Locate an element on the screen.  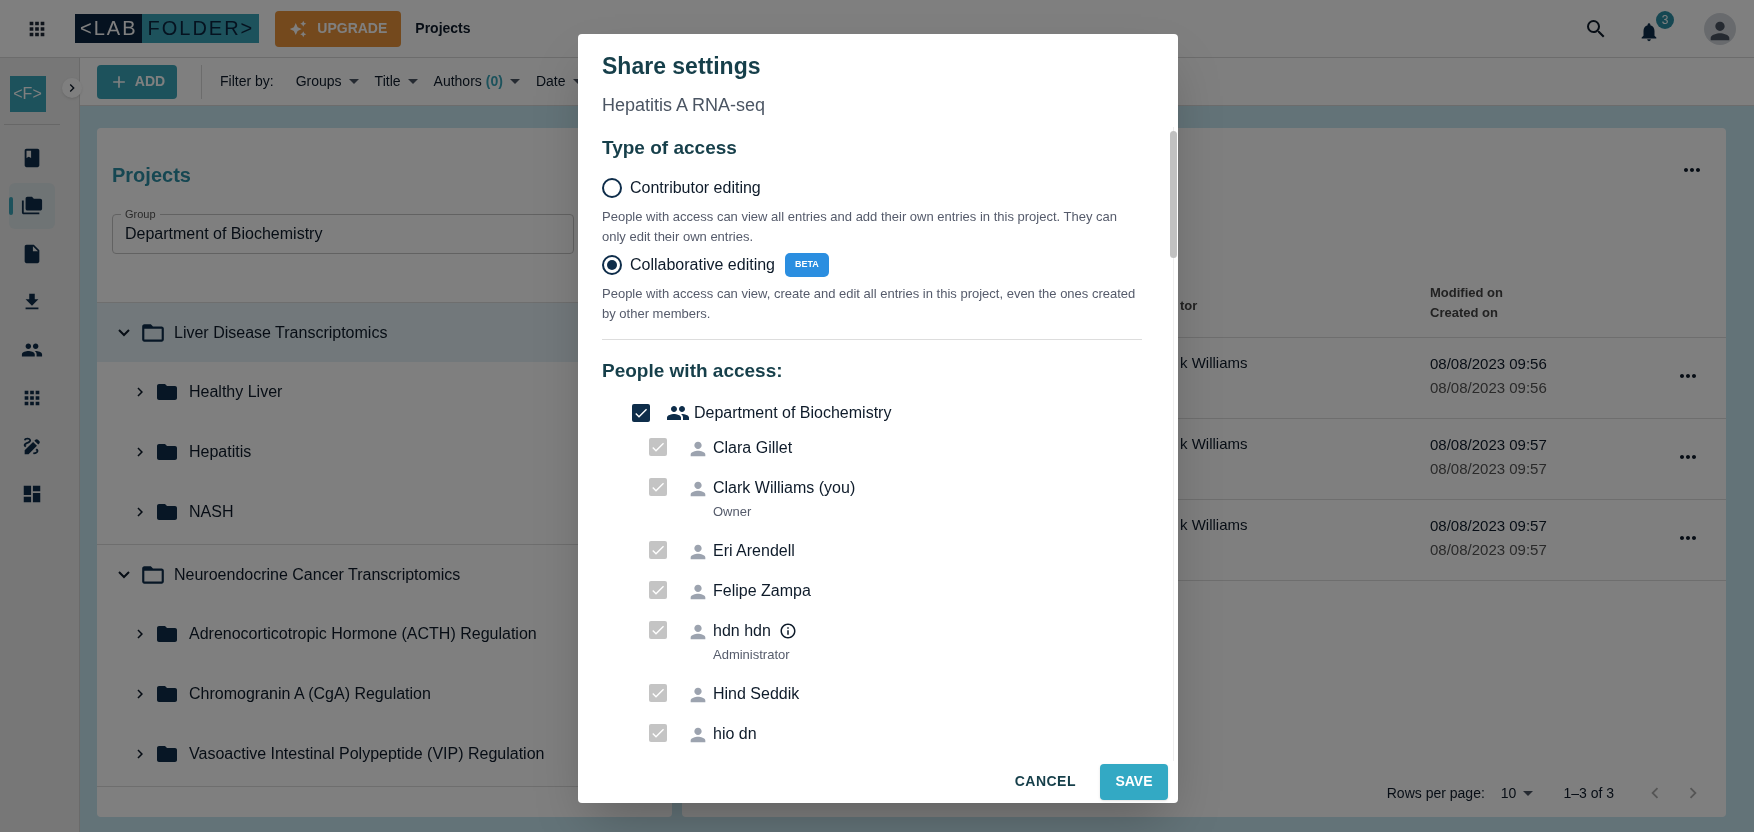
tree-folder-row: Hepatitis is located at coordinates (384, 452).